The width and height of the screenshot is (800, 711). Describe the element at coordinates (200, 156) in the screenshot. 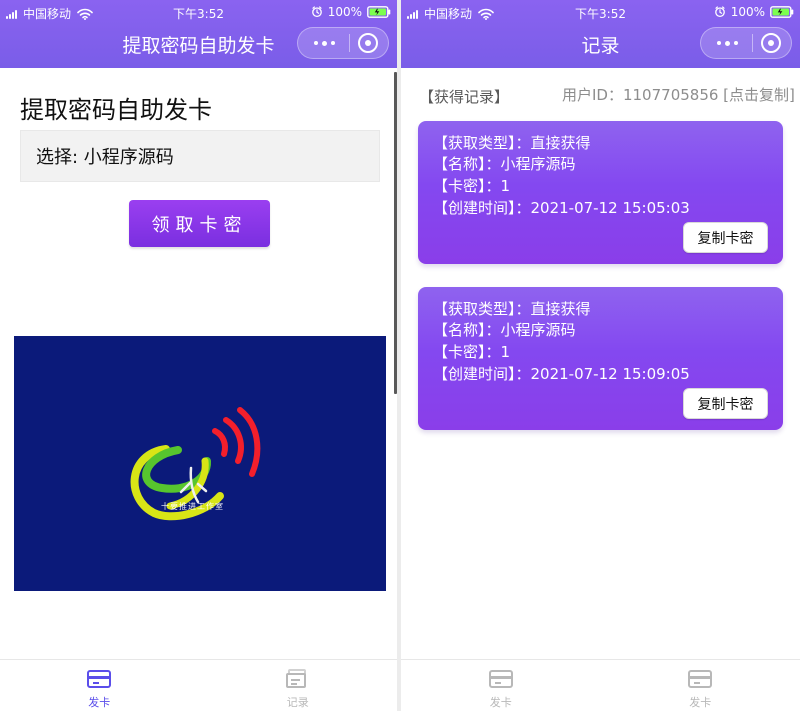

I see `product-select: 选择: 小程序源码` at that location.